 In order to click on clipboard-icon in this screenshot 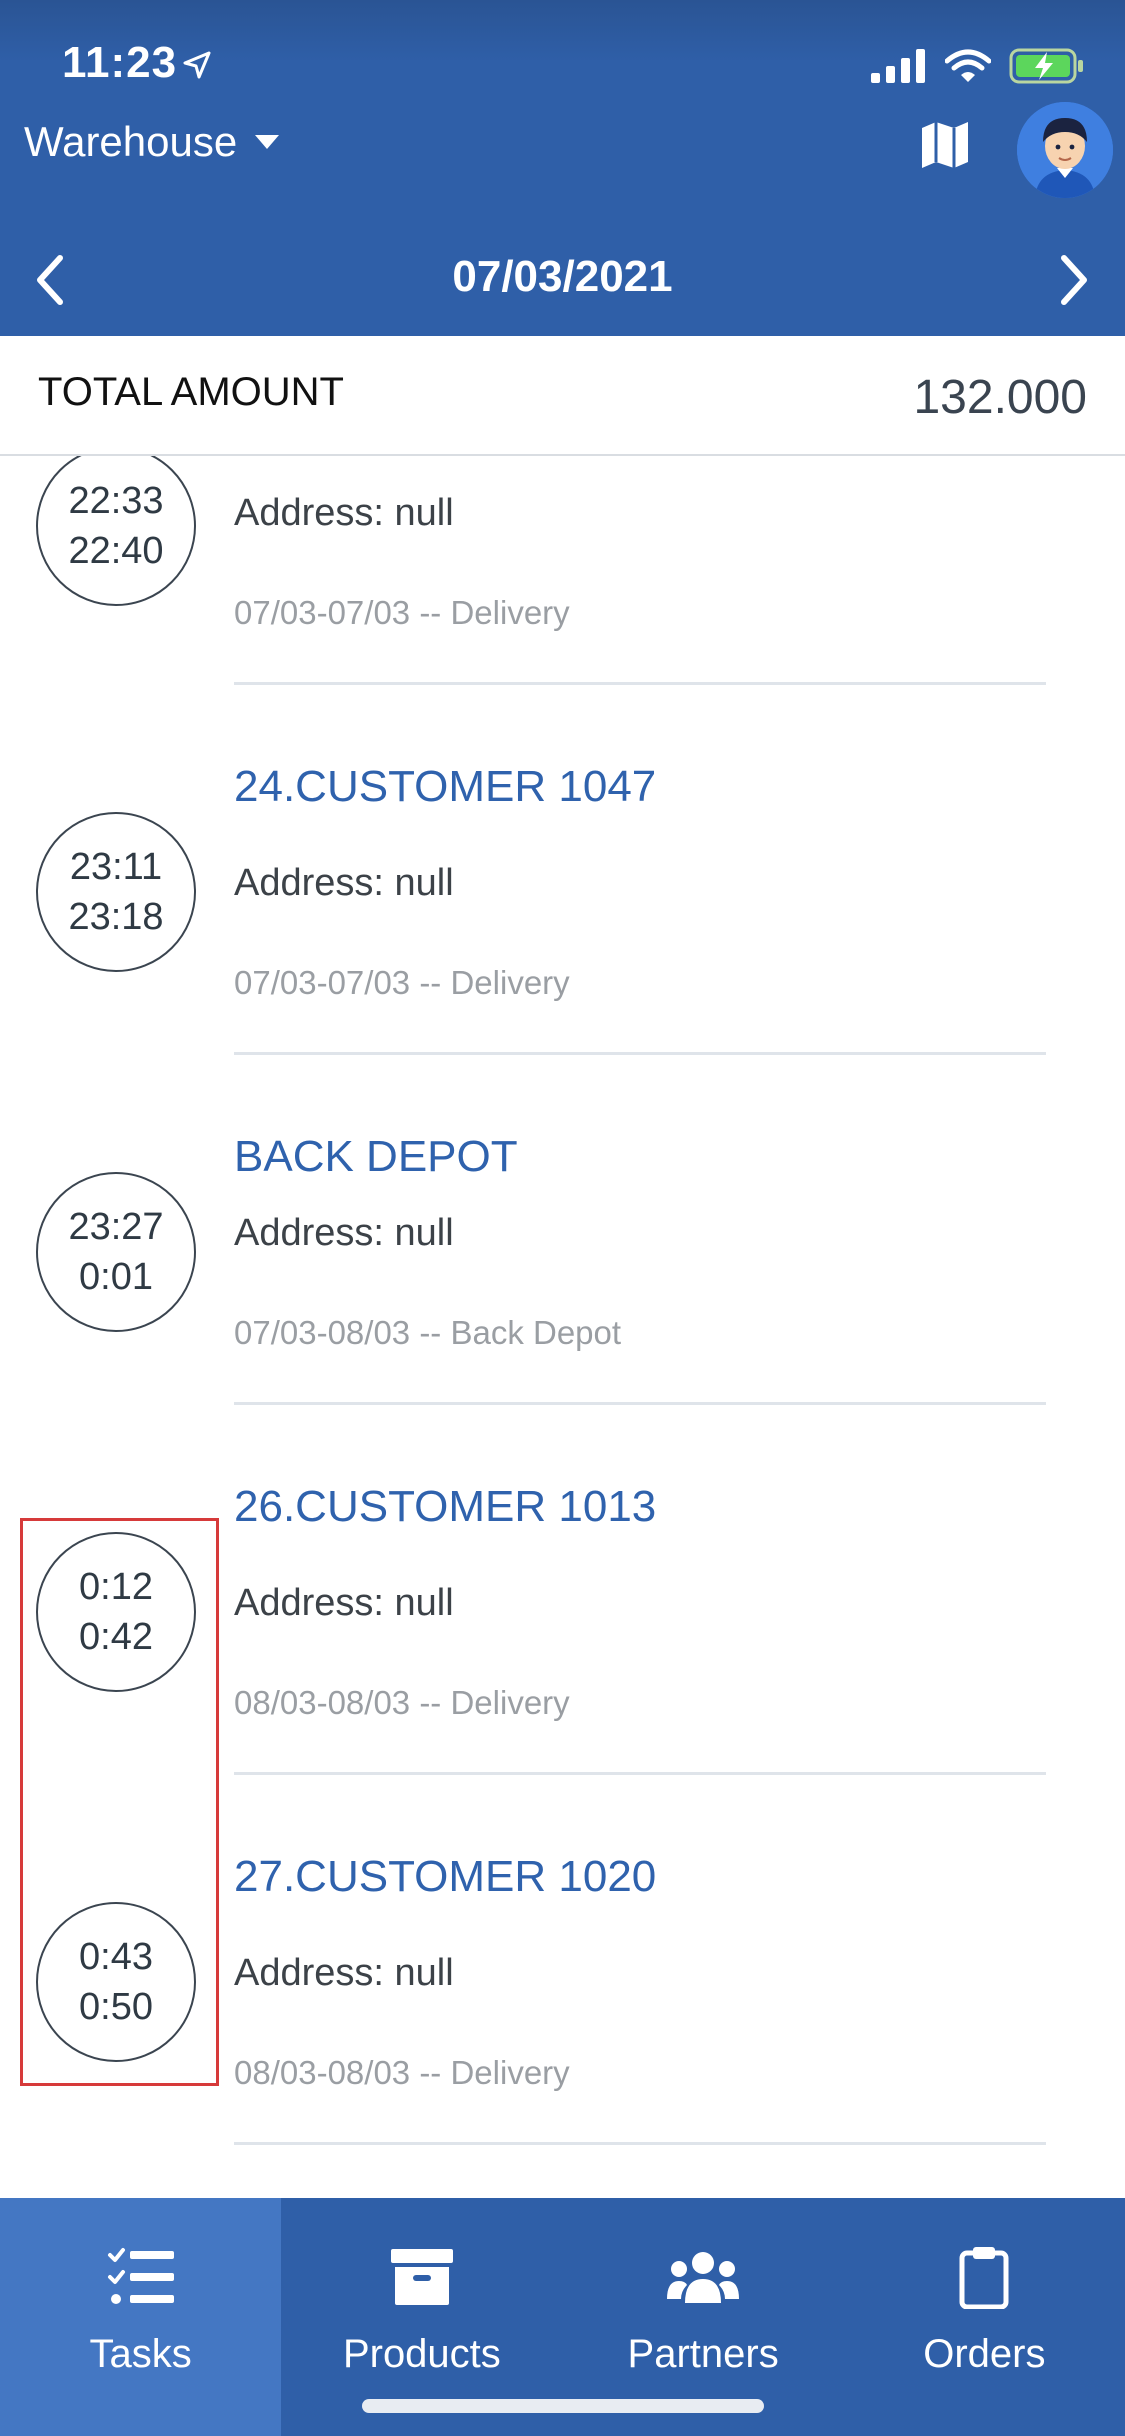, I will do `click(984, 2278)`.